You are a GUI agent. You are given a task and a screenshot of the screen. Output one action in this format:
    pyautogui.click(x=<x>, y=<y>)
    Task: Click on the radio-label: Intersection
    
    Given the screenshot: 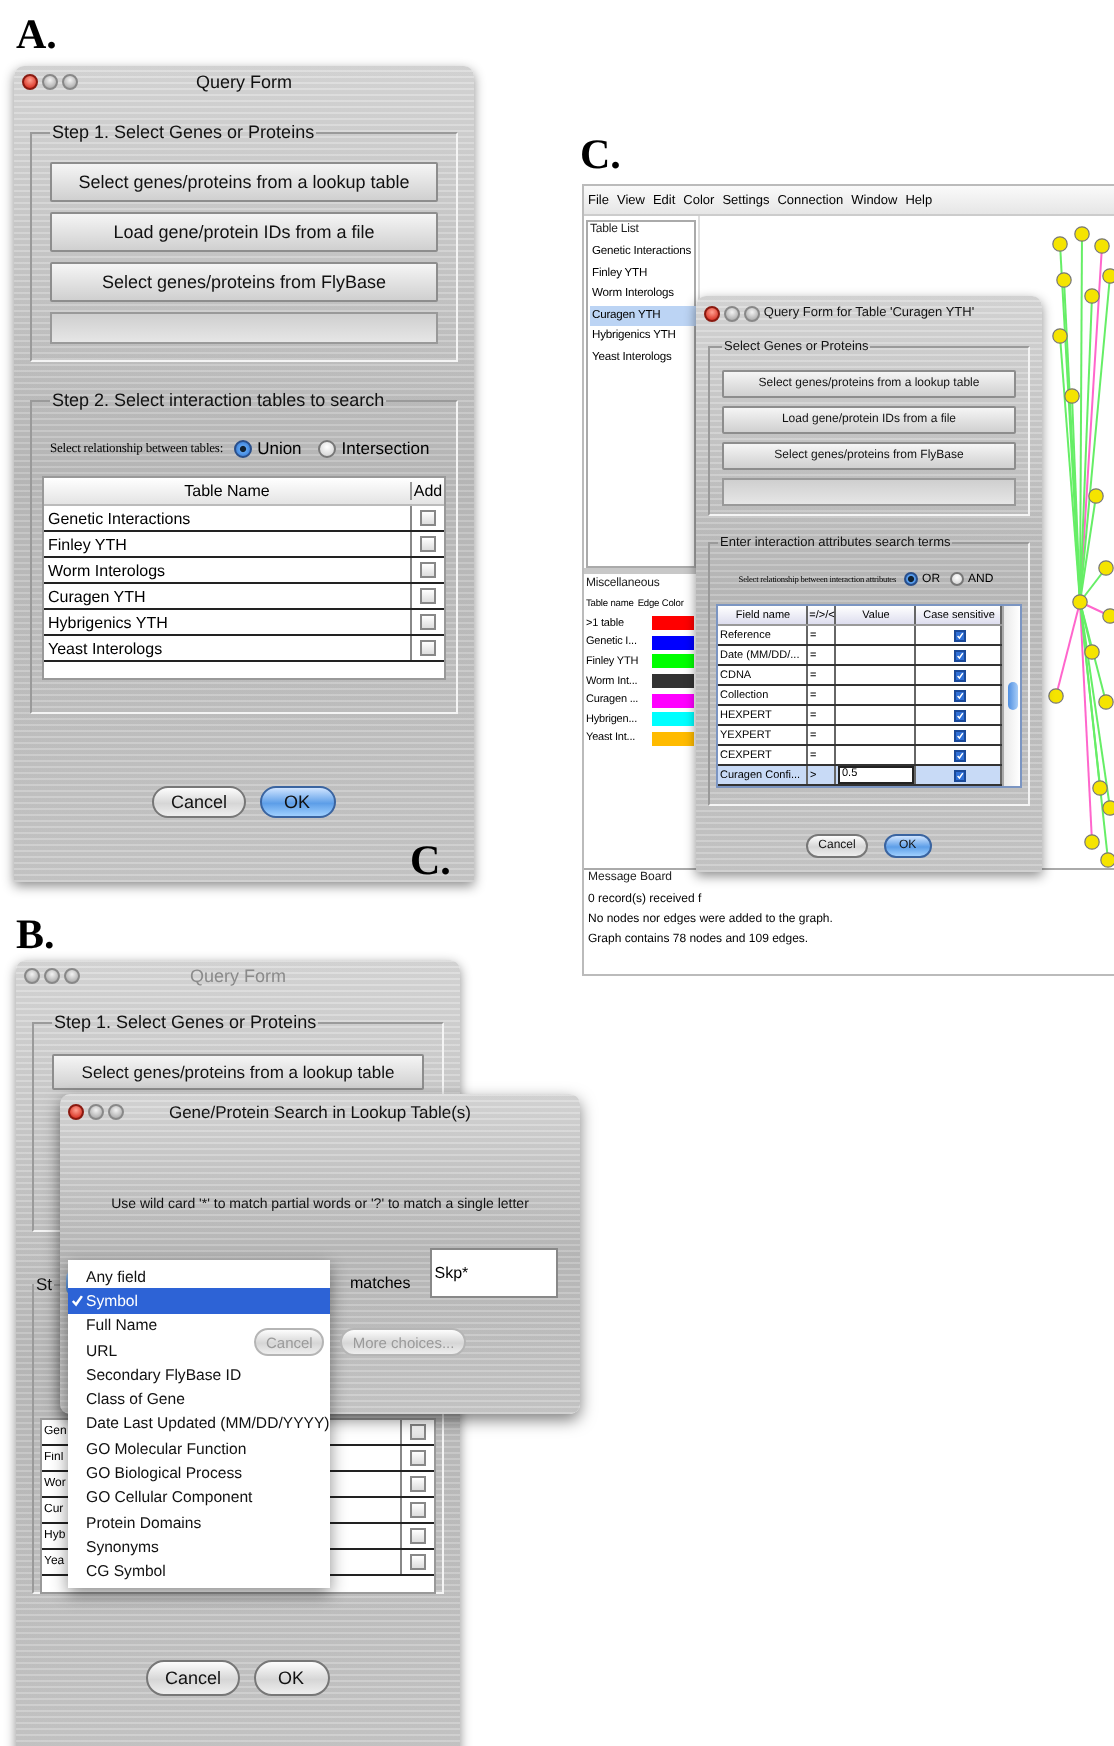 What is the action you would take?
    pyautogui.click(x=385, y=448)
    